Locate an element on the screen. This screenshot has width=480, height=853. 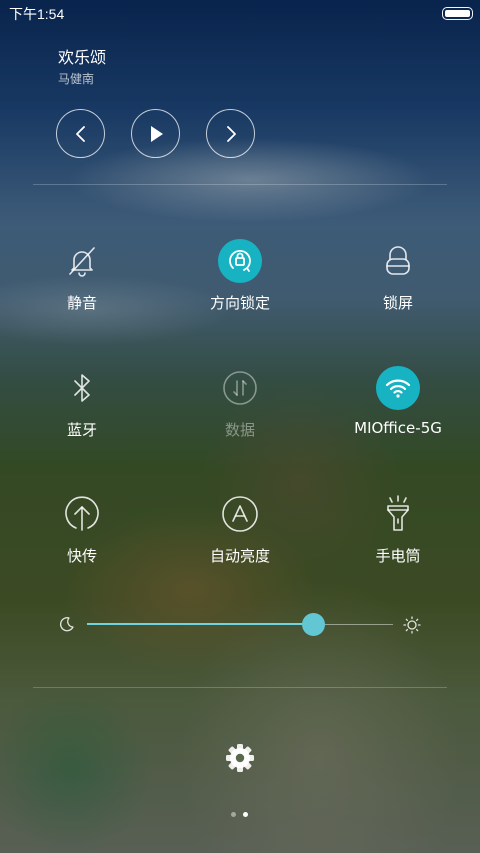
bell-off-icon is located at coordinates (82, 262).